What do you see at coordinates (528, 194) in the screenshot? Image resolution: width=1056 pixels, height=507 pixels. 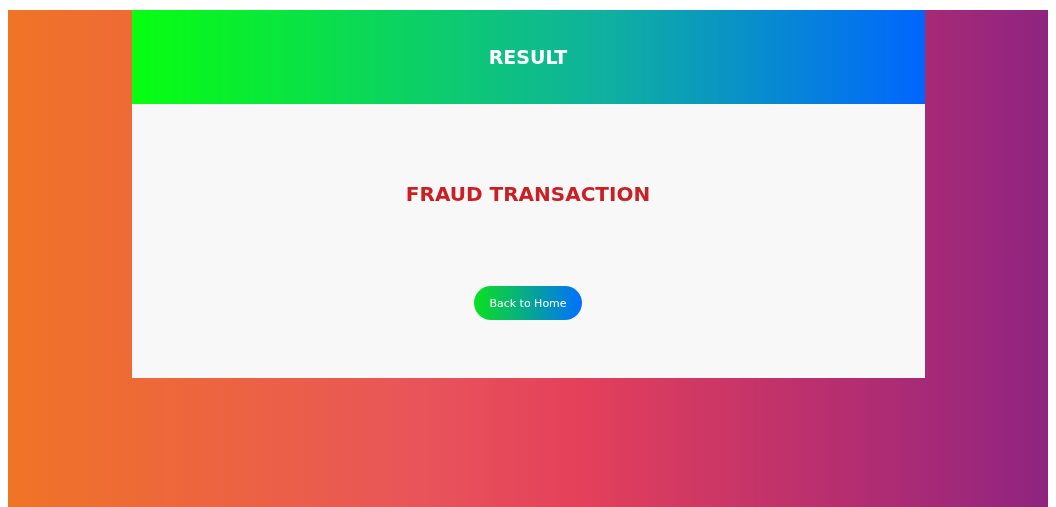 I see `result-text: FRAUD TRANSACTION` at bounding box center [528, 194].